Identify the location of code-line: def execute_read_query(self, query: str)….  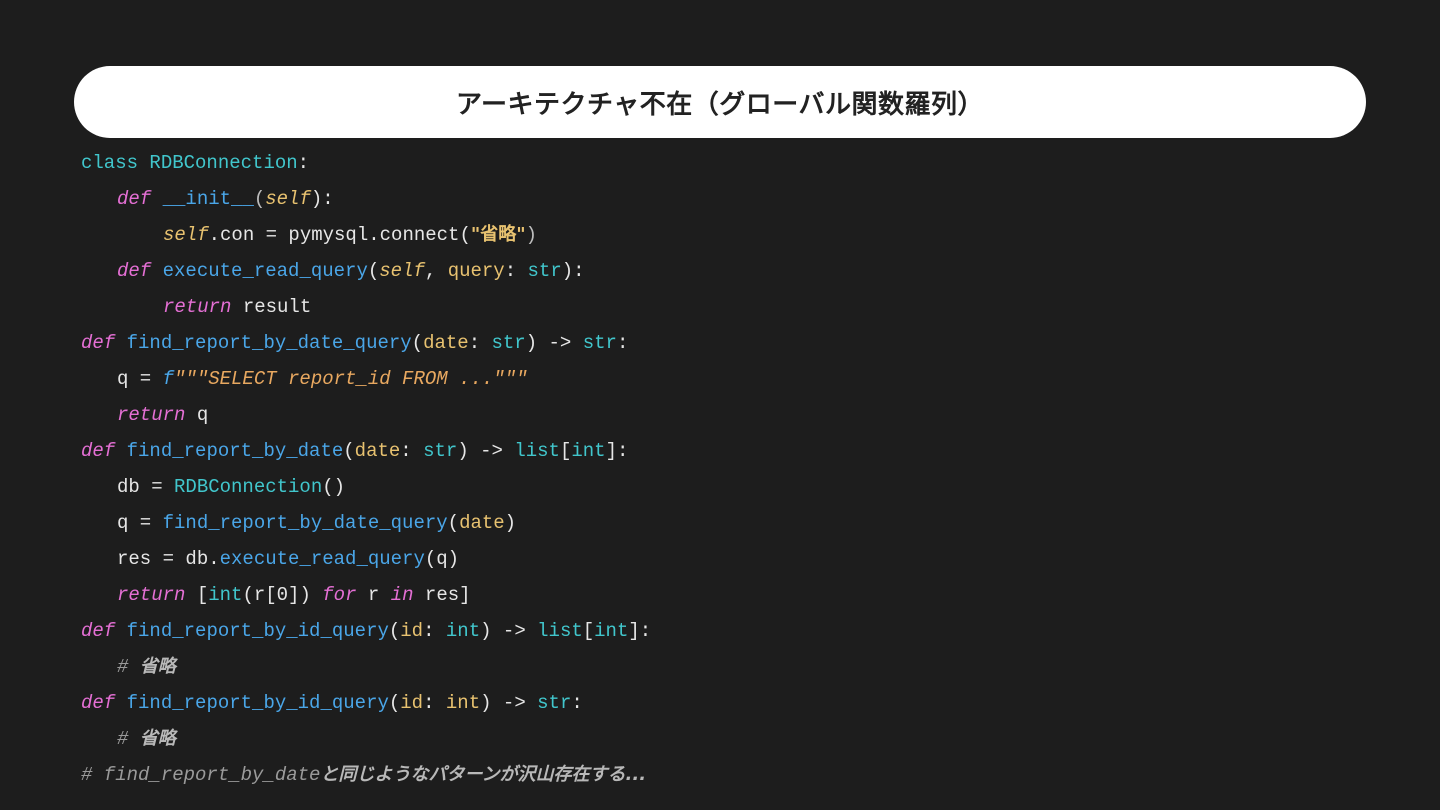
(721, 271).